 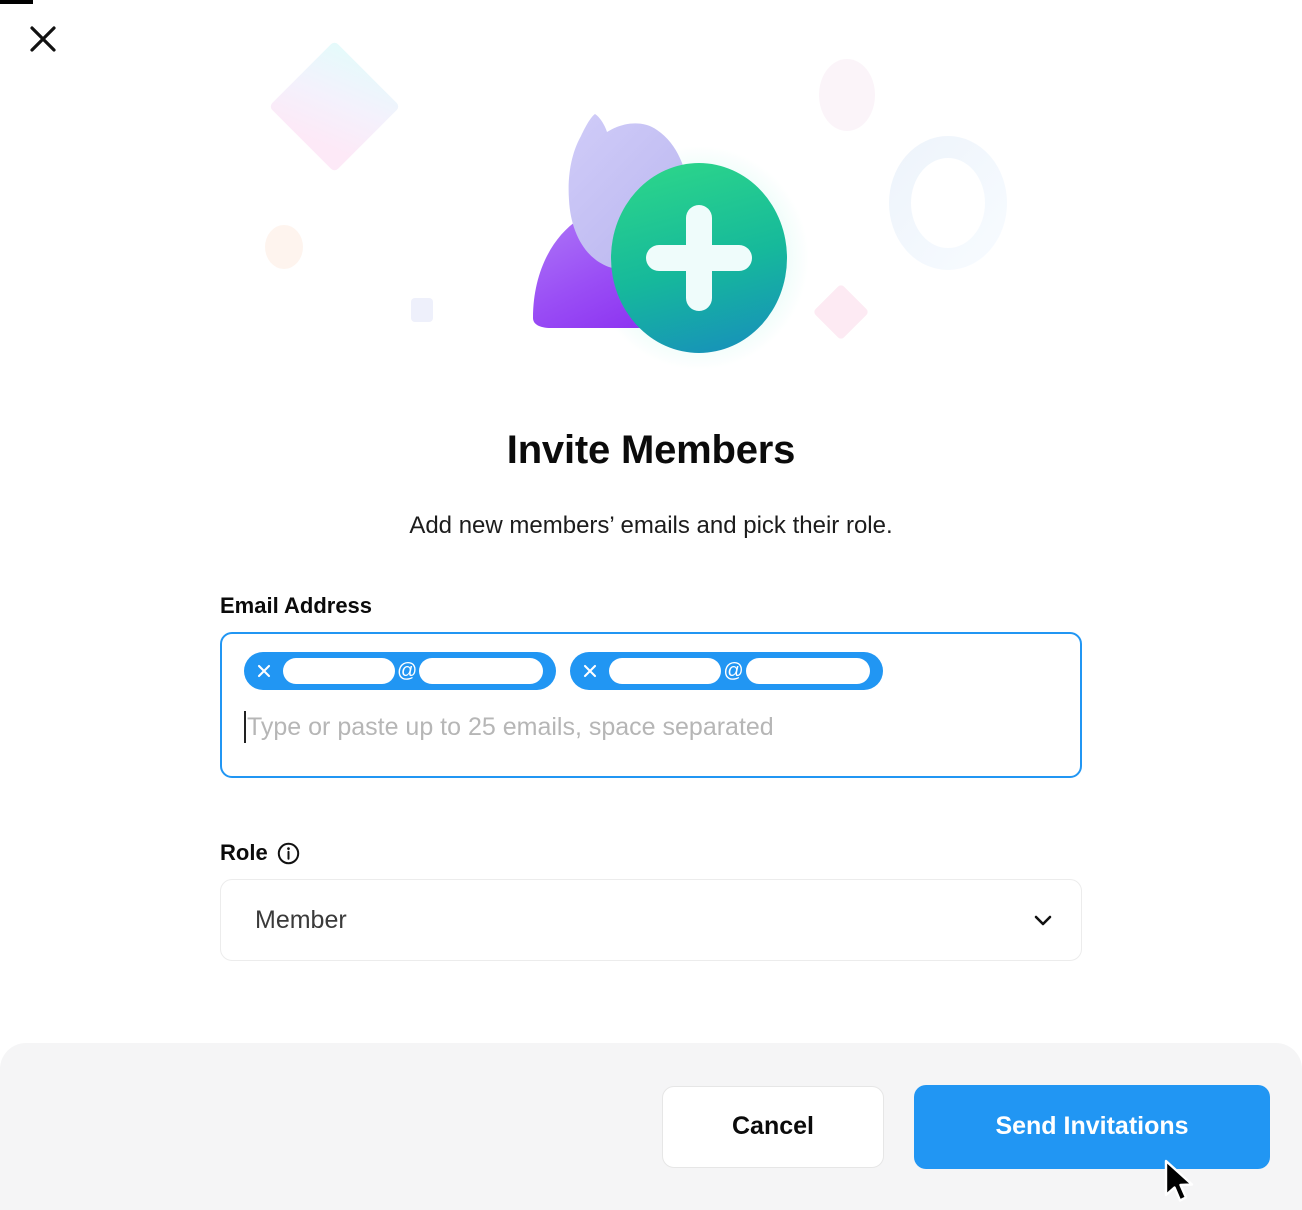 What do you see at coordinates (422, 310) in the screenshot?
I see `decor-square-blue` at bounding box center [422, 310].